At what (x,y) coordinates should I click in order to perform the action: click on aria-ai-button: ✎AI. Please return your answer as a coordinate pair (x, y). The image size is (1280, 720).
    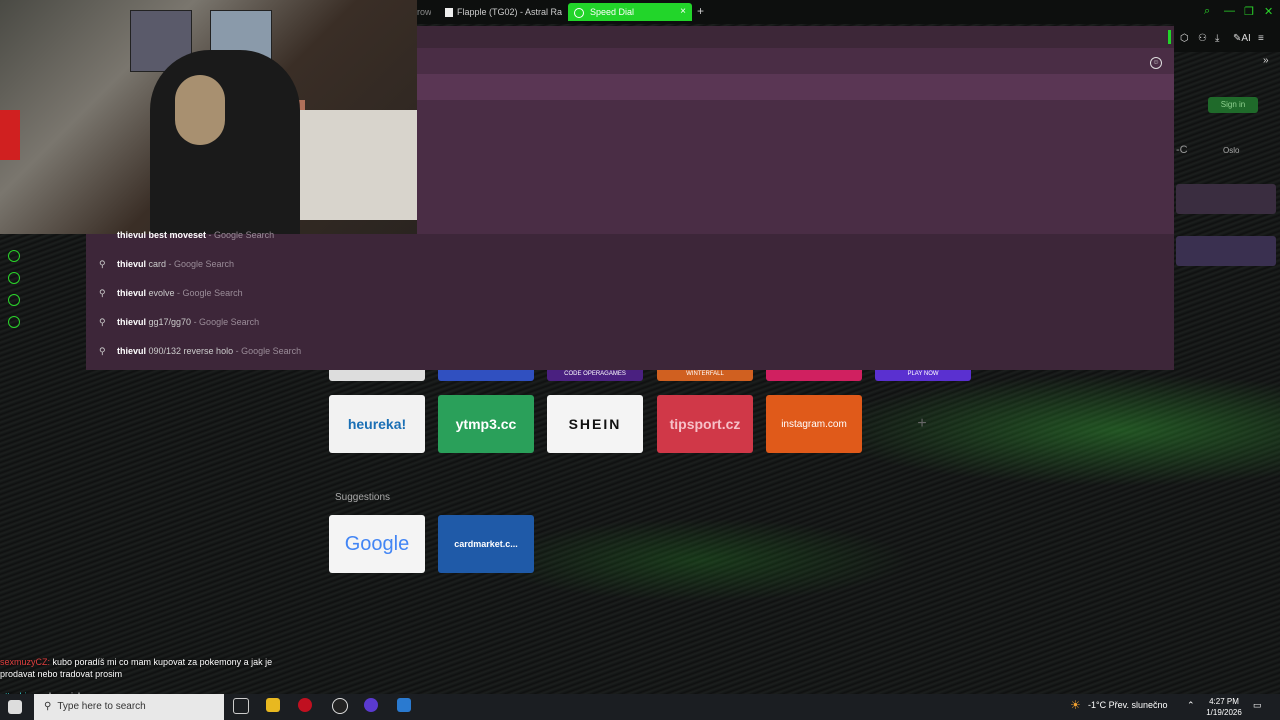
    Looking at the image, I should click on (1242, 38).